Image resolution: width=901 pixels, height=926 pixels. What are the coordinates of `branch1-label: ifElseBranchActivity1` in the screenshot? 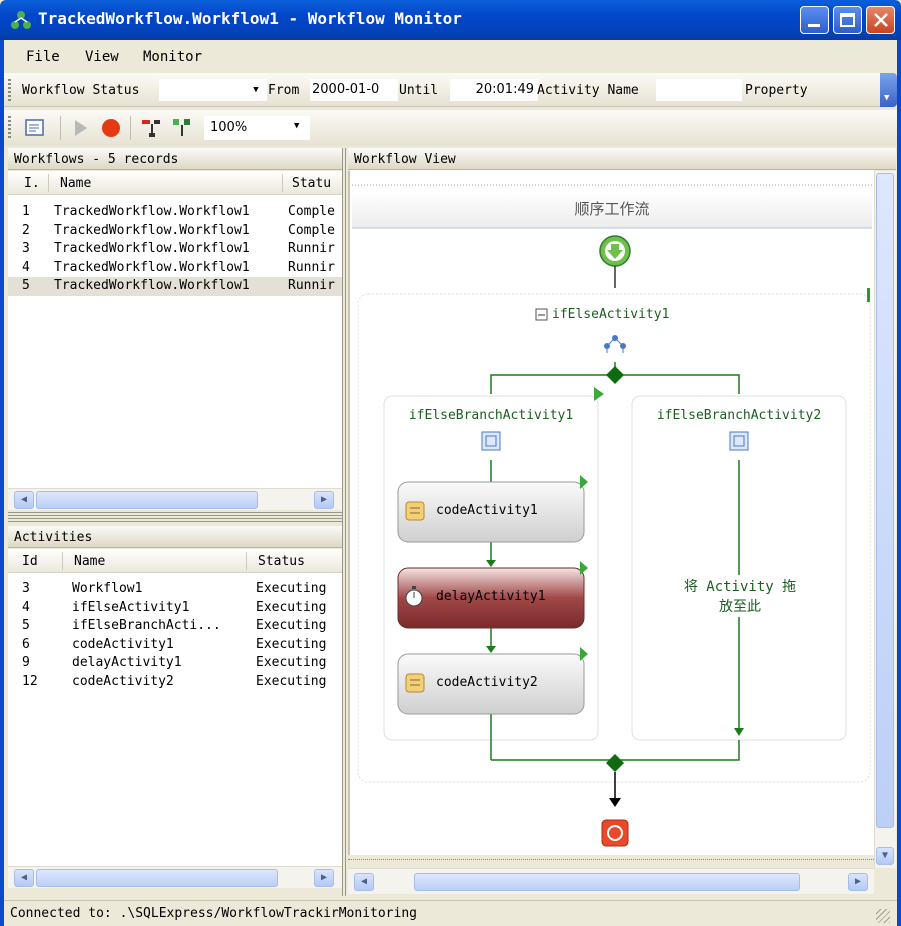 It's located at (491, 415).